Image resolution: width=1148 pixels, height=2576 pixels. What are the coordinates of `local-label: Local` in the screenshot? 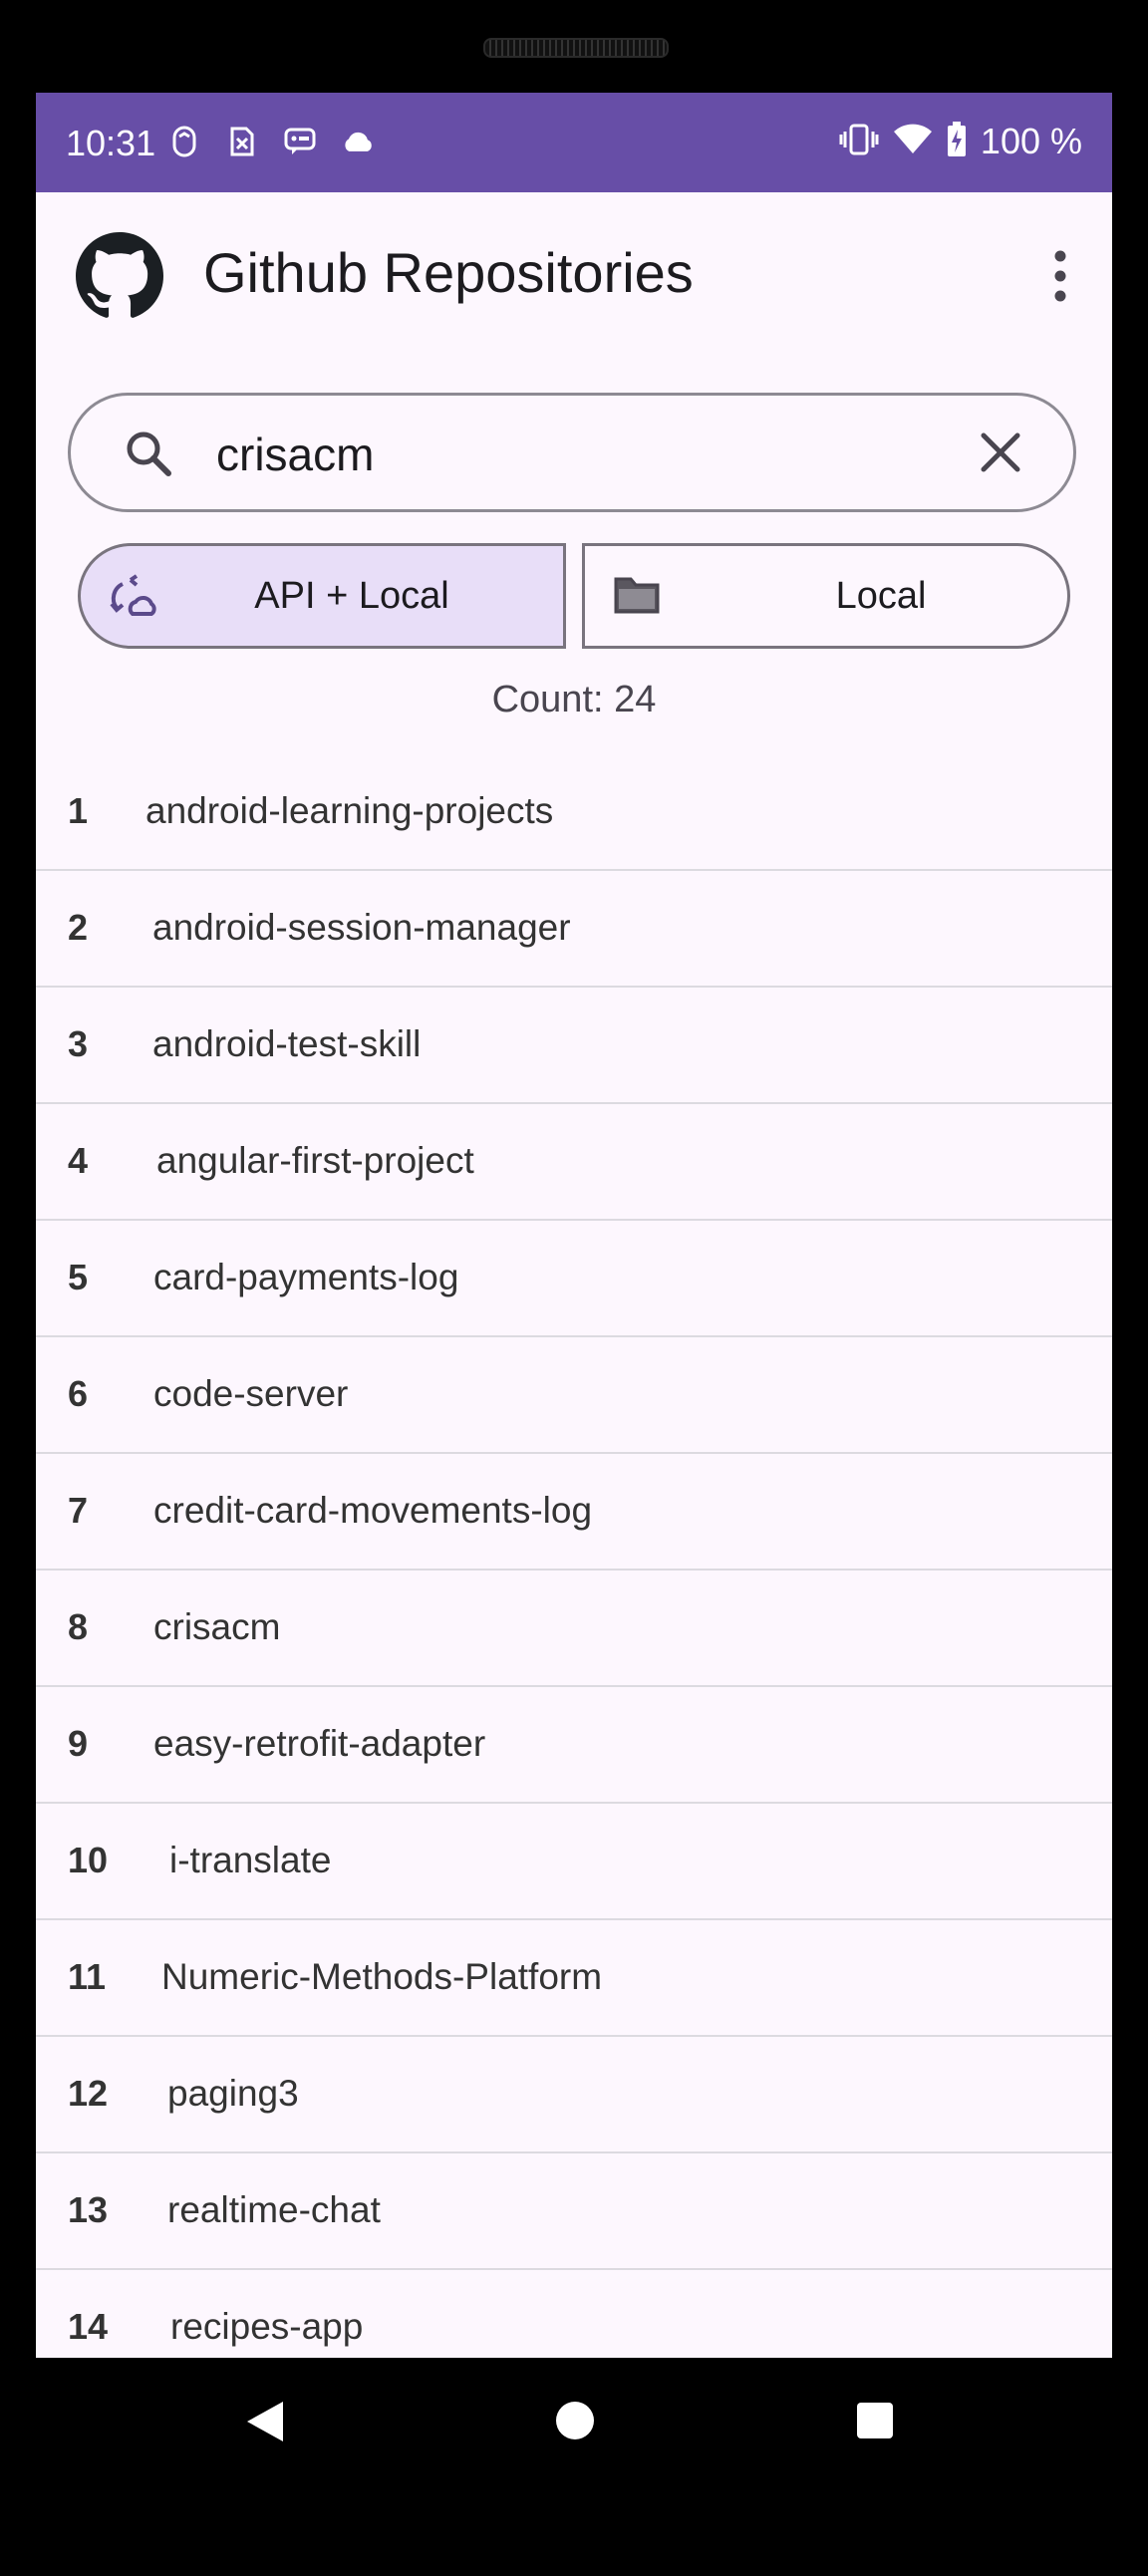 It's located at (881, 595).